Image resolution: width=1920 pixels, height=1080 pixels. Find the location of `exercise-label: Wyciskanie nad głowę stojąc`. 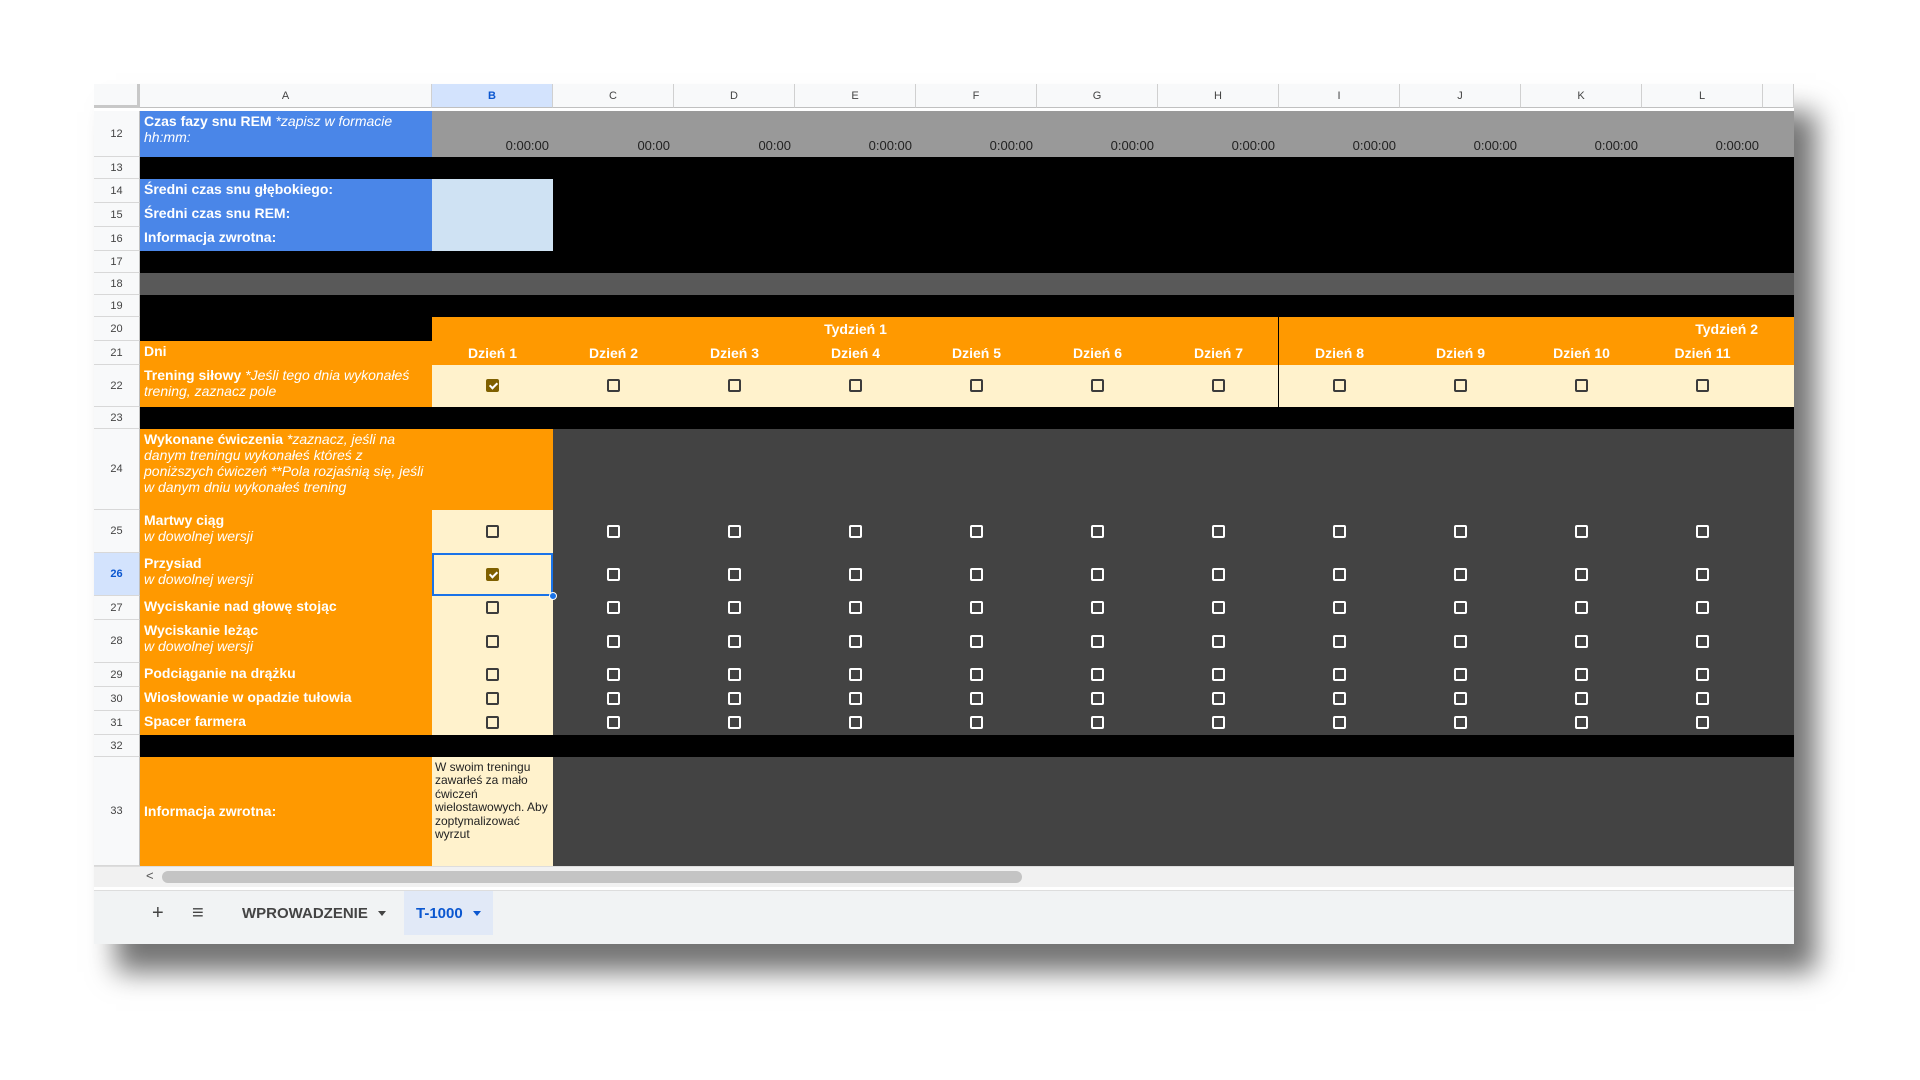

exercise-label: Wyciskanie nad głowę stojąc is located at coordinates (286, 608).